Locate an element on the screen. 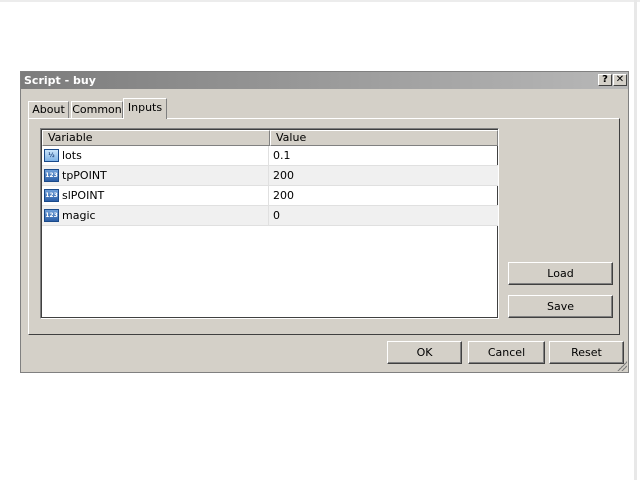 This screenshot has height=480, width=640. close-button: ✕ is located at coordinates (620, 80).